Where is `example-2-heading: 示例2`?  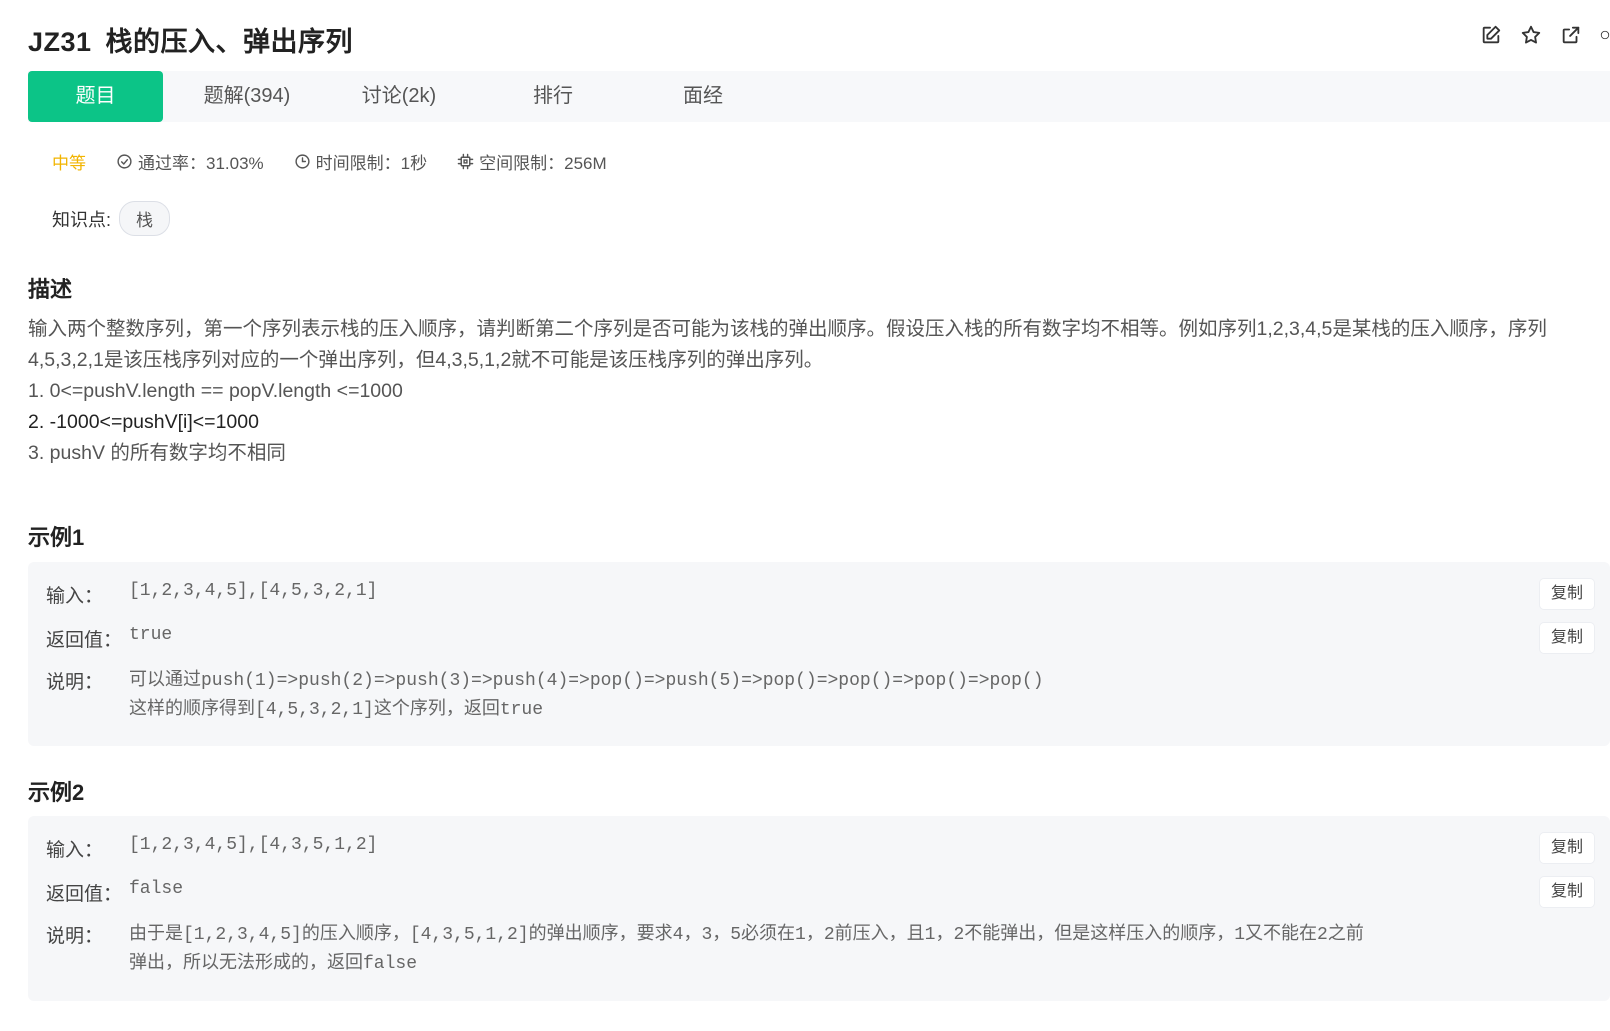
example-2-heading: 示例2 is located at coordinates (56, 792).